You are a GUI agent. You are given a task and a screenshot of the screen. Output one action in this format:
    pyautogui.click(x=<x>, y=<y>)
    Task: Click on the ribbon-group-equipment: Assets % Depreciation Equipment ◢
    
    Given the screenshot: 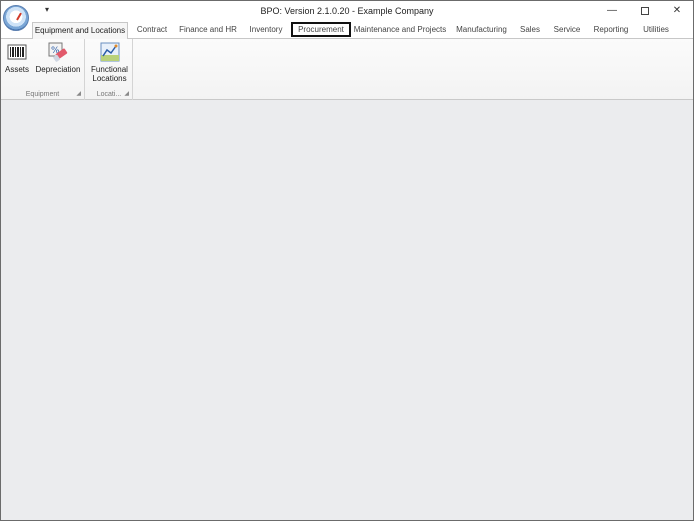 What is the action you would take?
    pyautogui.click(x=43, y=69)
    